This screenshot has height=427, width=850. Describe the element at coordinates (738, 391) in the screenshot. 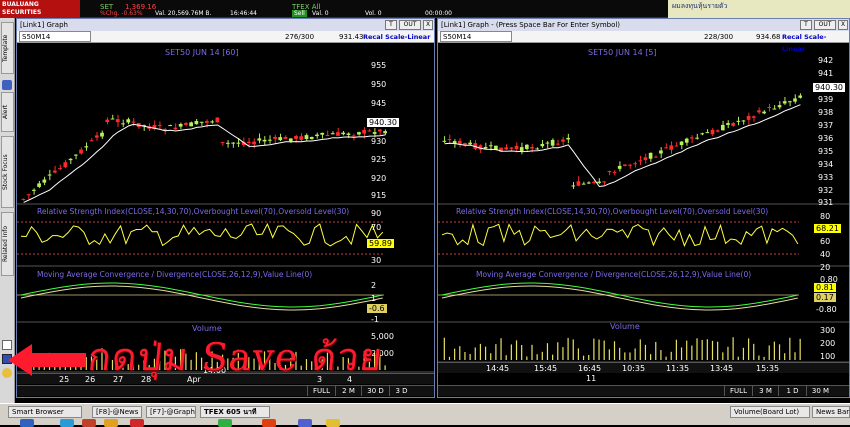

I see `right-tf-full: FULL` at that location.